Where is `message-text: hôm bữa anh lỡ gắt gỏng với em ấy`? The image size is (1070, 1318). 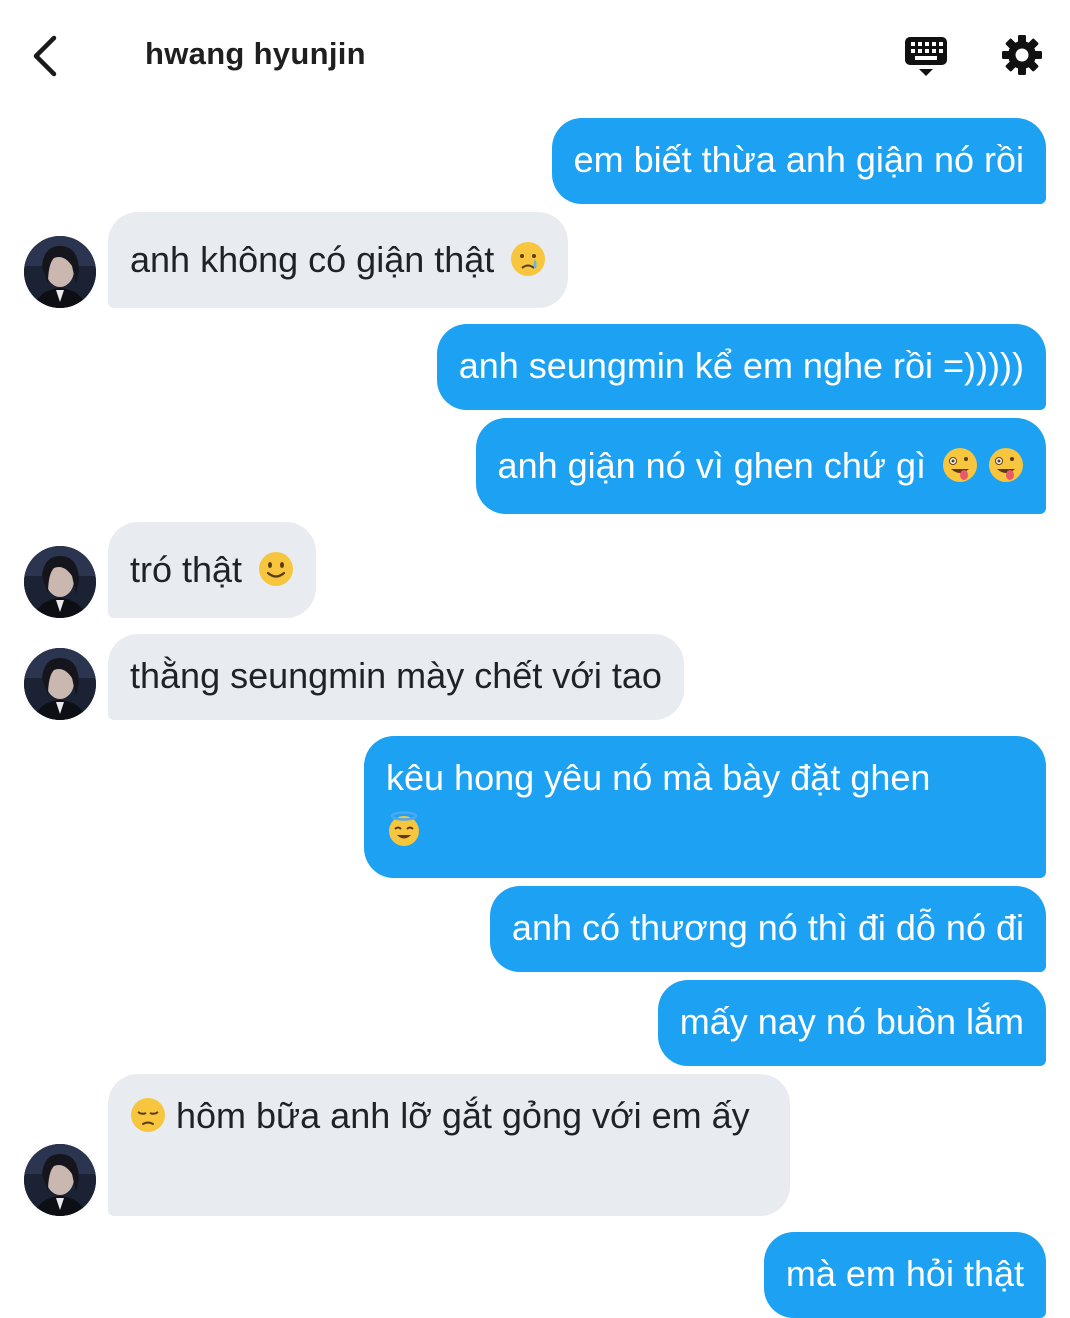
message-text: hôm bữa anh lỡ gắt gỏng với em ấy is located at coordinates (463, 1115).